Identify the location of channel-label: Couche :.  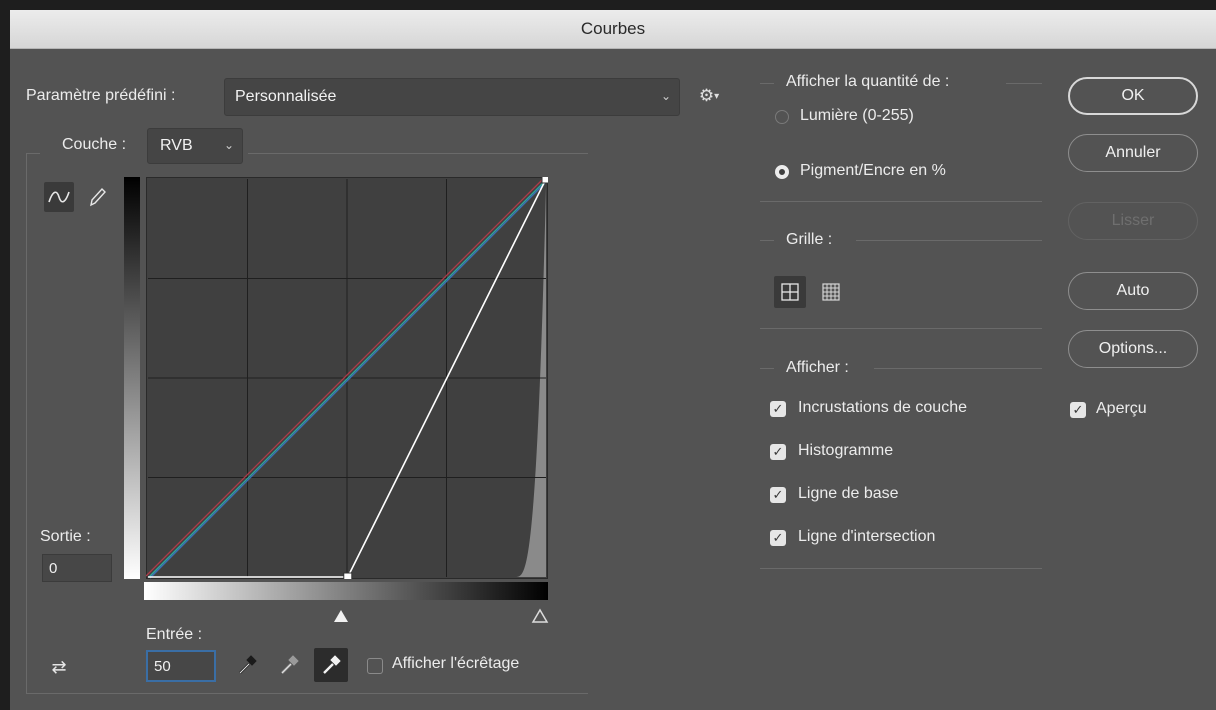
(94, 144).